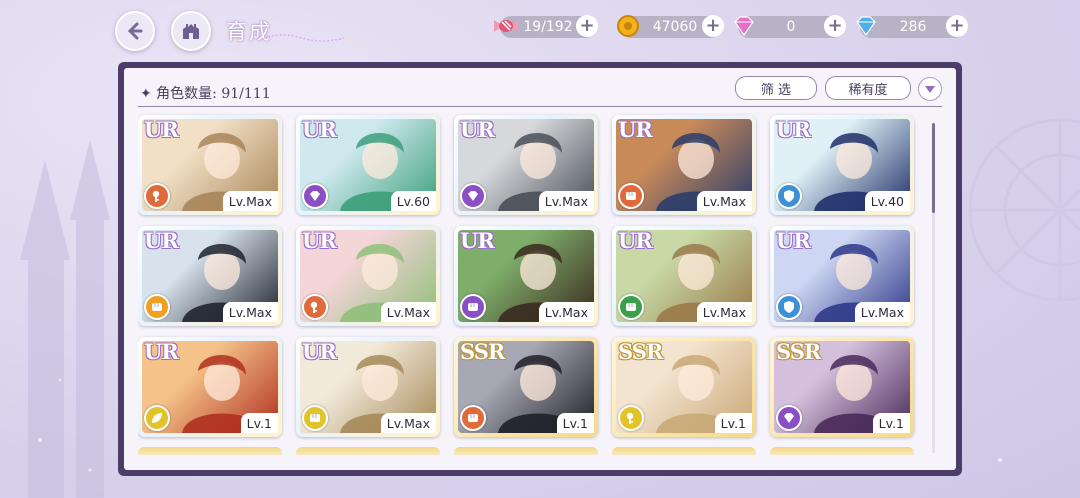  I want to click on leaf-icon, so click(157, 418).